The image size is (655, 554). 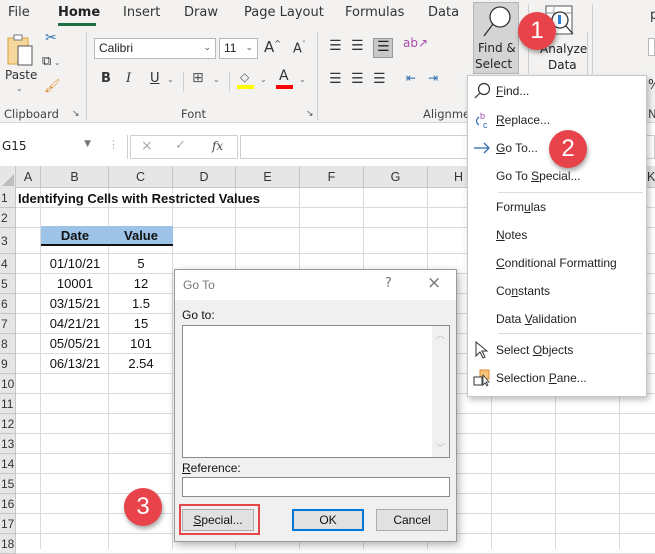 What do you see at coordinates (8, 284) in the screenshot?
I see `row-header-5: 5` at bounding box center [8, 284].